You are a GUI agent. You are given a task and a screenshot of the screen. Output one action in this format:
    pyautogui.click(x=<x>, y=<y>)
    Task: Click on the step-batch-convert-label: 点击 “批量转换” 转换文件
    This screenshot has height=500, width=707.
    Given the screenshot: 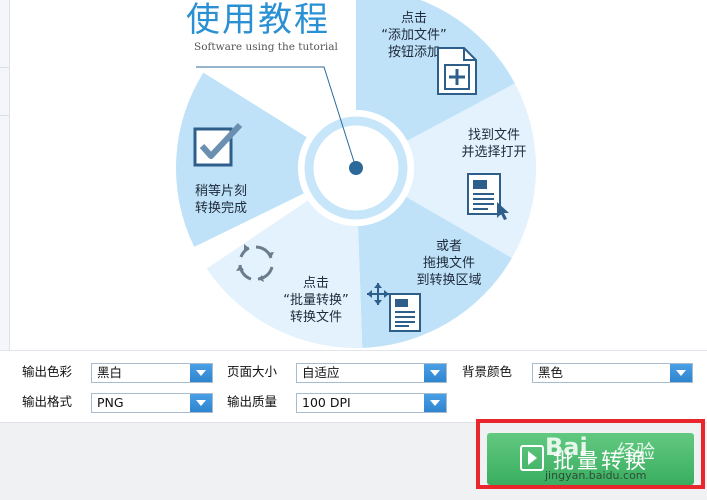 What is the action you would take?
    pyautogui.click(x=316, y=300)
    